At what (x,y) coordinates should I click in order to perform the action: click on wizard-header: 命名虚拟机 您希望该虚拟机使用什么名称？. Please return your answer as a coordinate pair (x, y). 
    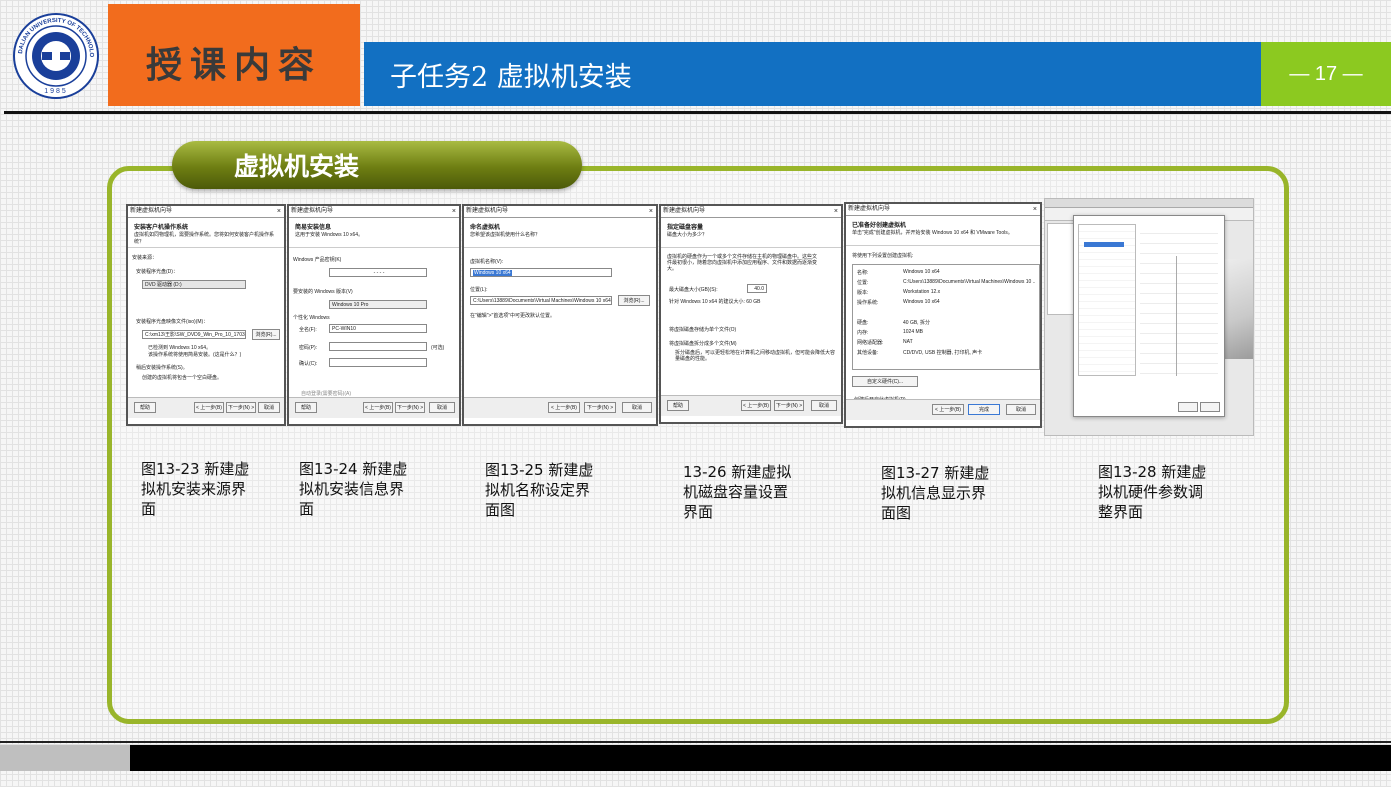
    Looking at the image, I should click on (560, 233).